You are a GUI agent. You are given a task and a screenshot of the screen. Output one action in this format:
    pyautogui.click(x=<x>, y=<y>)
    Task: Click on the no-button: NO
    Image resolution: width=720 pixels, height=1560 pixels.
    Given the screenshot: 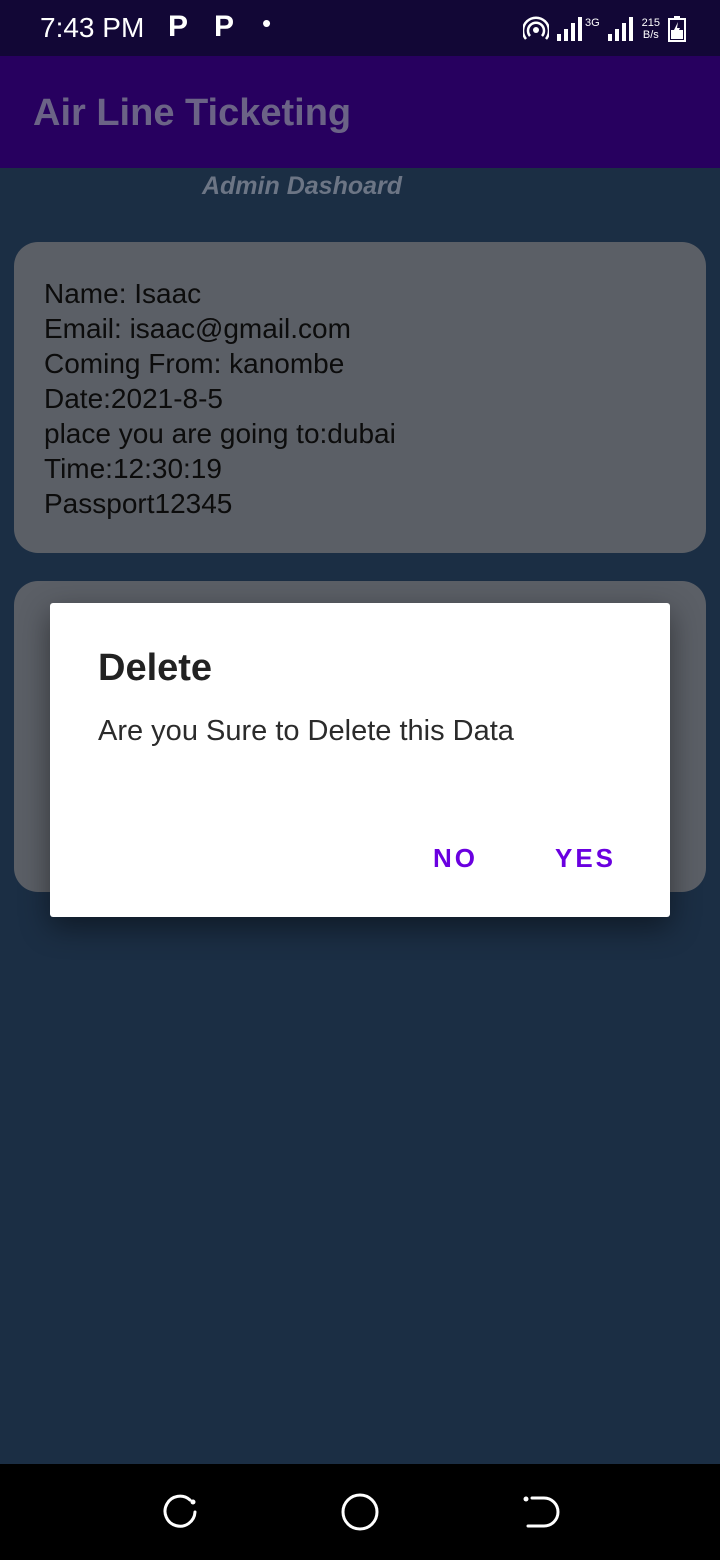 What is the action you would take?
    pyautogui.click(x=455, y=858)
    